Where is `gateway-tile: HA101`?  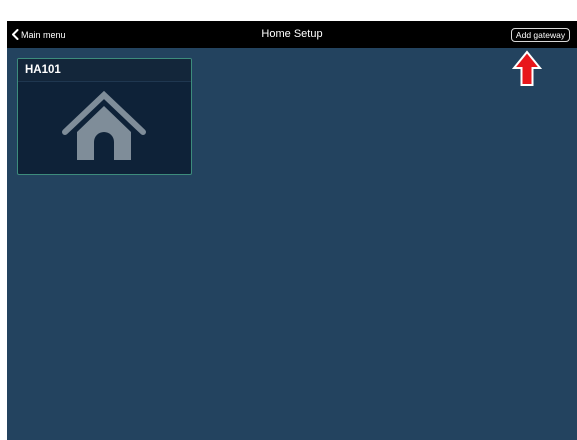 gateway-tile: HA101 is located at coordinates (104, 116).